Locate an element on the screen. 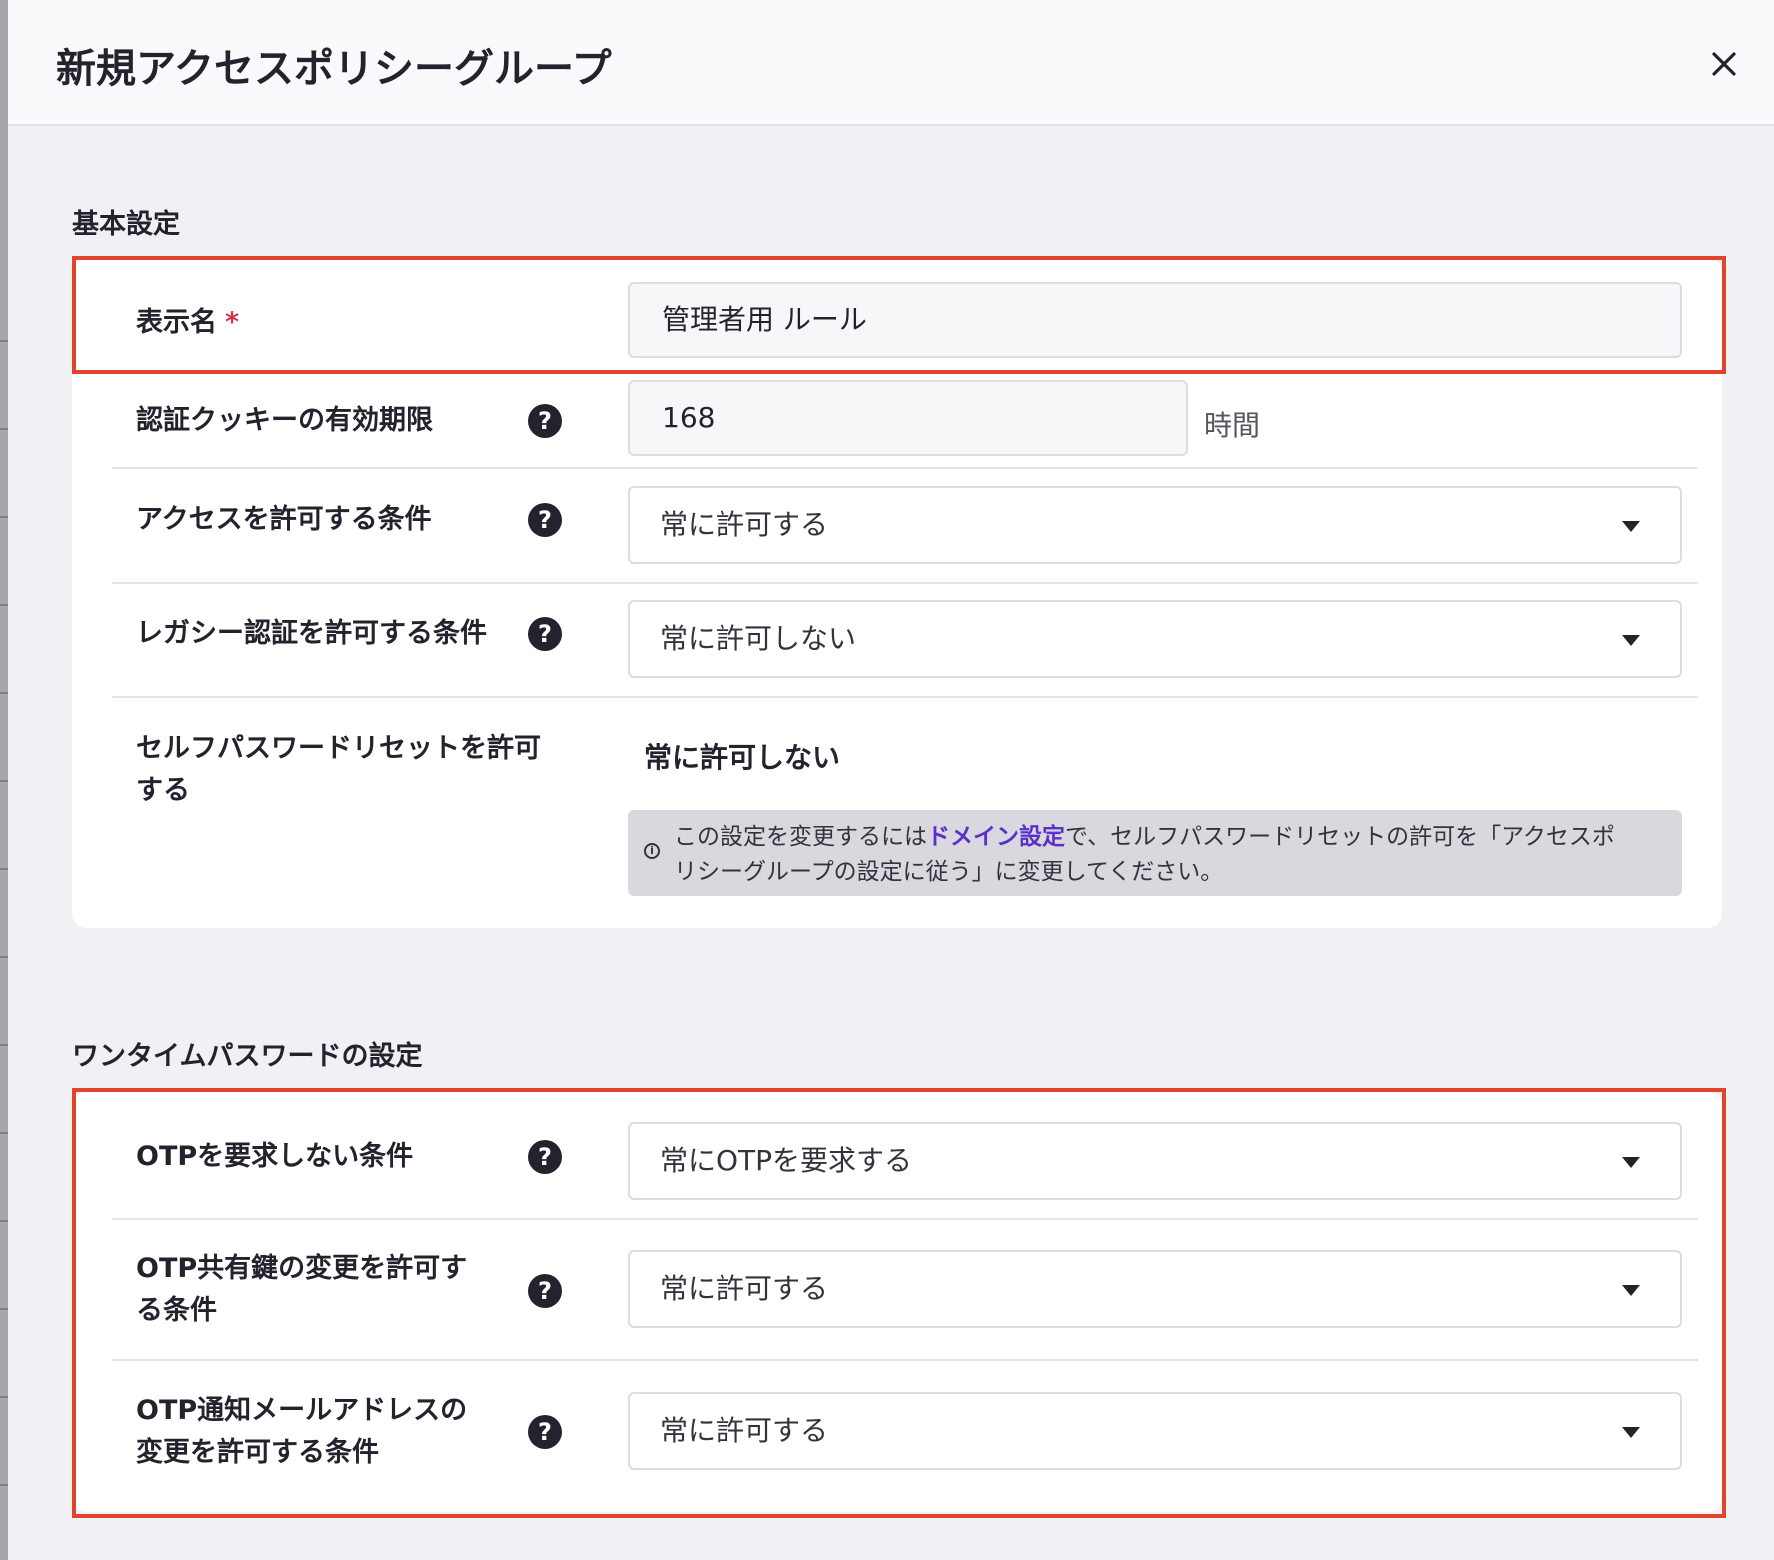 This screenshot has height=1560, width=1774. cookie-expiry-help-icon: ? is located at coordinates (545, 421).